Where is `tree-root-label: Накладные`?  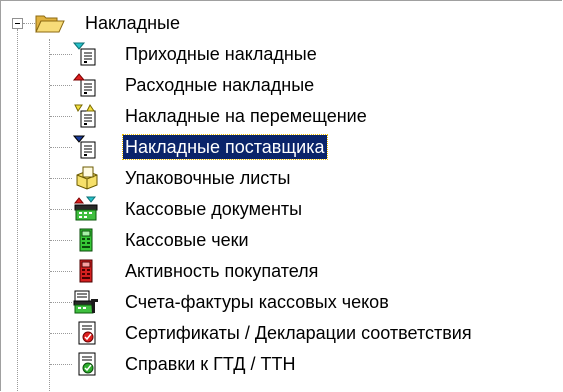
tree-root-label: Накладные is located at coordinates (132, 23).